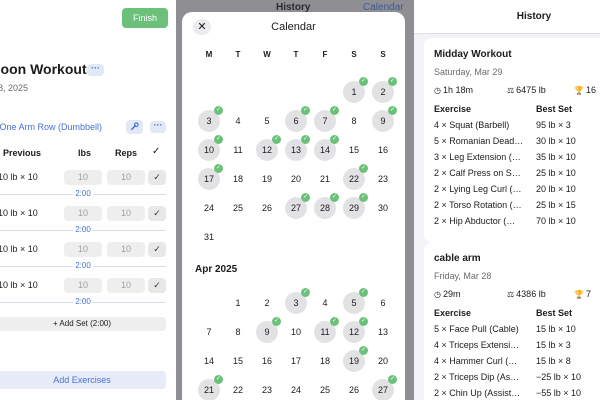 Image resolution: width=600 pixels, height=400 pixels. What do you see at coordinates (384, 90) in the screenshot?
I see `calendar-day-workout: 2 ✓` at bounding box center [384, 90].